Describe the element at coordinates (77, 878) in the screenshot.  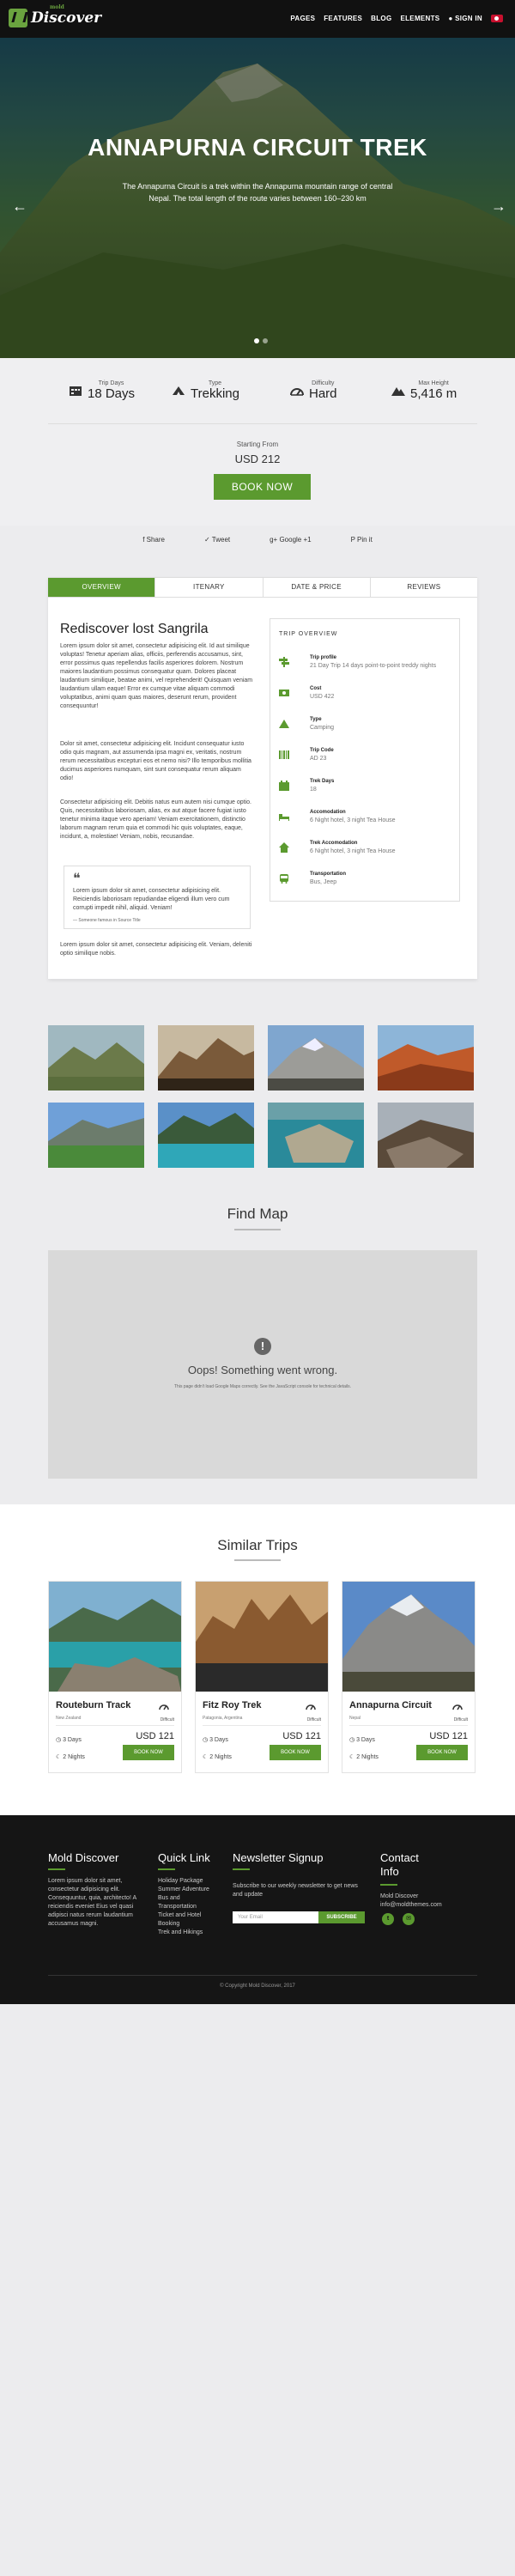
I see `quote-icon: ❝` at that location.